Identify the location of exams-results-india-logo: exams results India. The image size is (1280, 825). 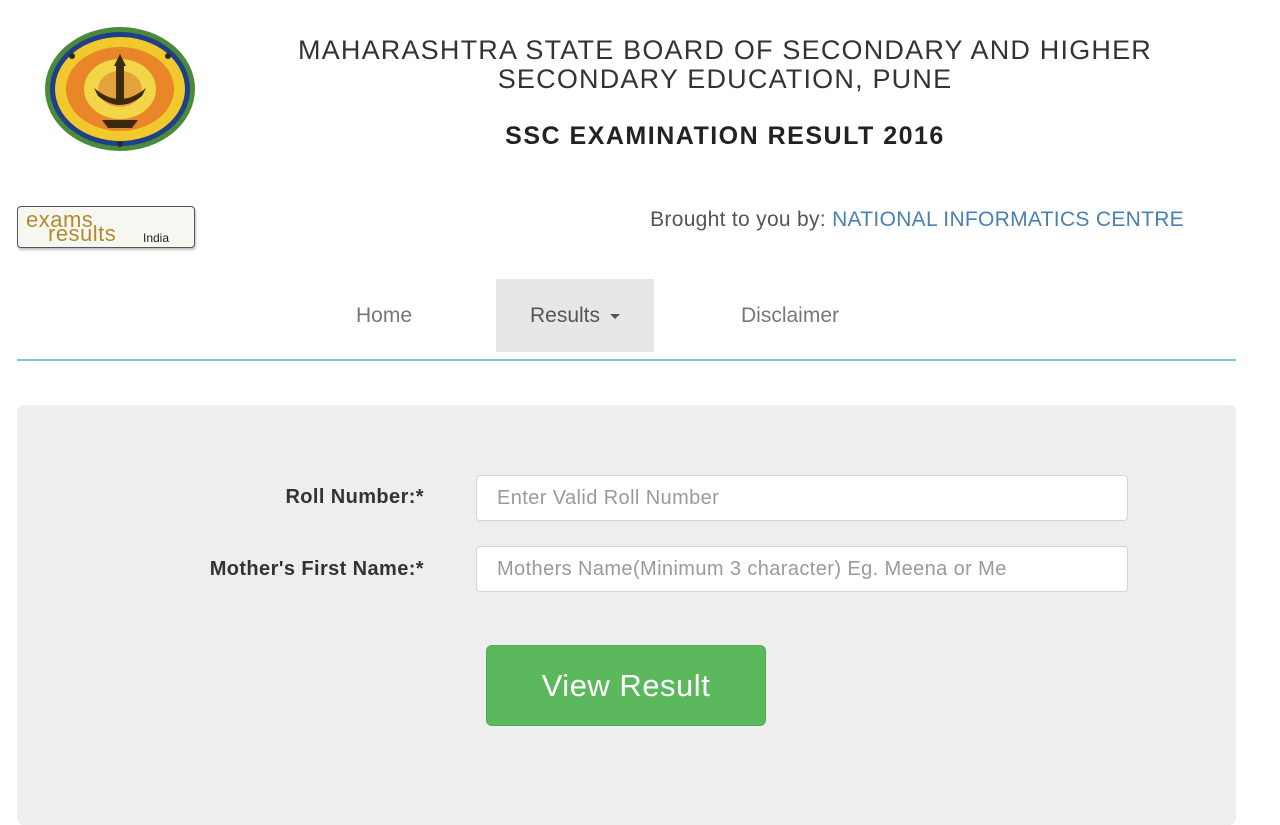
(106, 227).